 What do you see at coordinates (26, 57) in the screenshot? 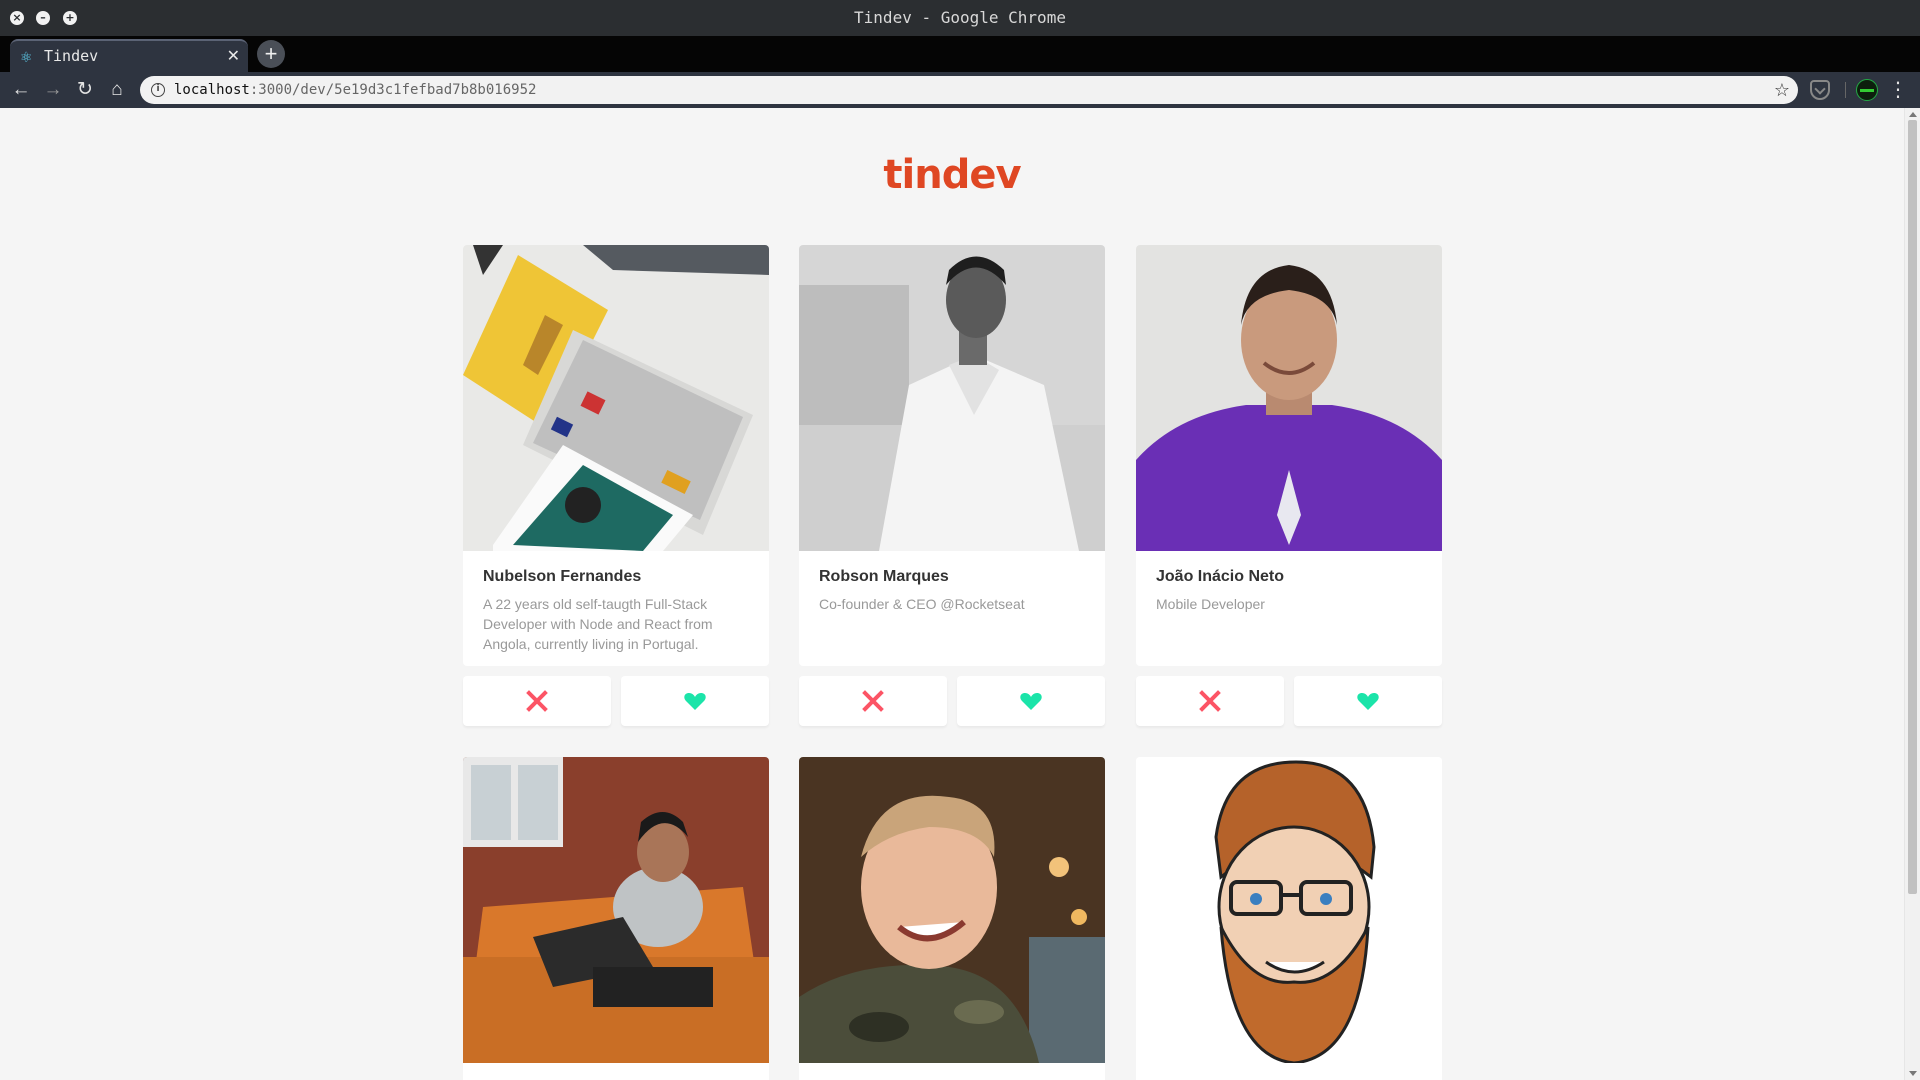
I see `react-icon: ⚛` at bounding box center [26, 57].